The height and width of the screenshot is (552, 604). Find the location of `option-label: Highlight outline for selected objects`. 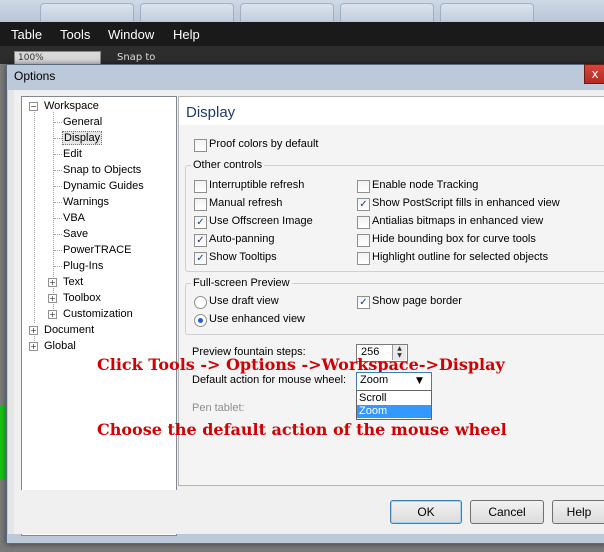

option-label: Highlight outline for selected objects is located at coordinates (460, 257).